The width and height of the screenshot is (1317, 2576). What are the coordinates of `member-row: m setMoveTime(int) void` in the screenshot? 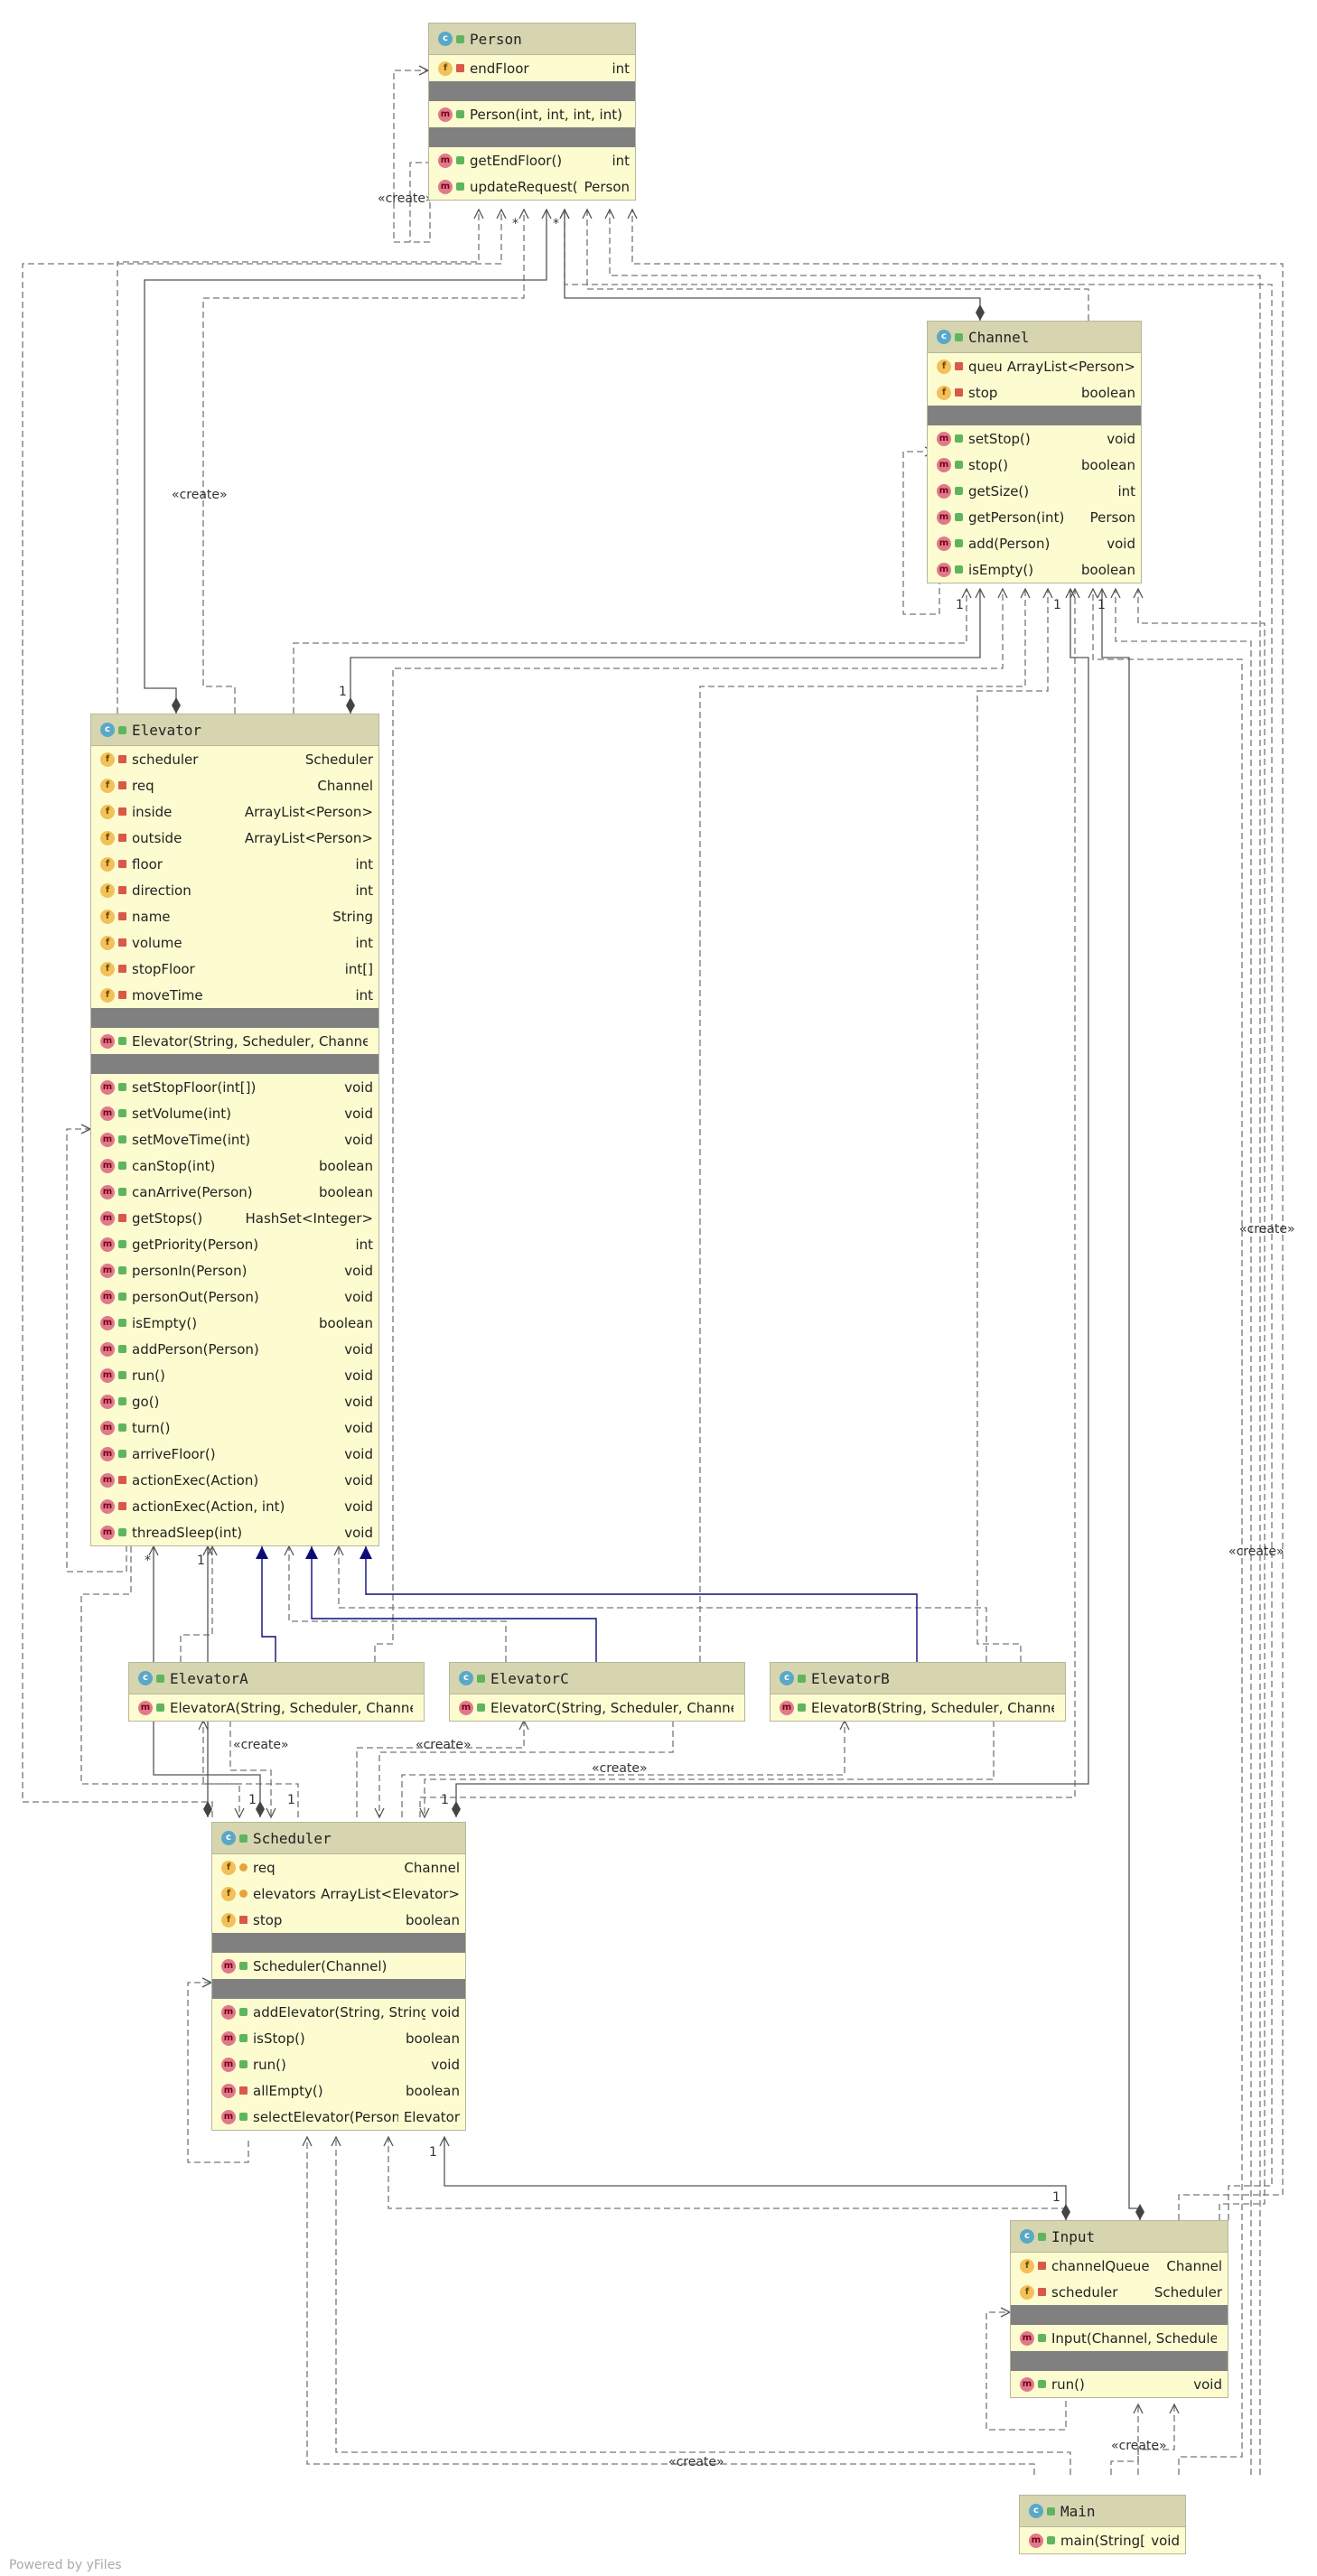 It's located at (234, 1139).